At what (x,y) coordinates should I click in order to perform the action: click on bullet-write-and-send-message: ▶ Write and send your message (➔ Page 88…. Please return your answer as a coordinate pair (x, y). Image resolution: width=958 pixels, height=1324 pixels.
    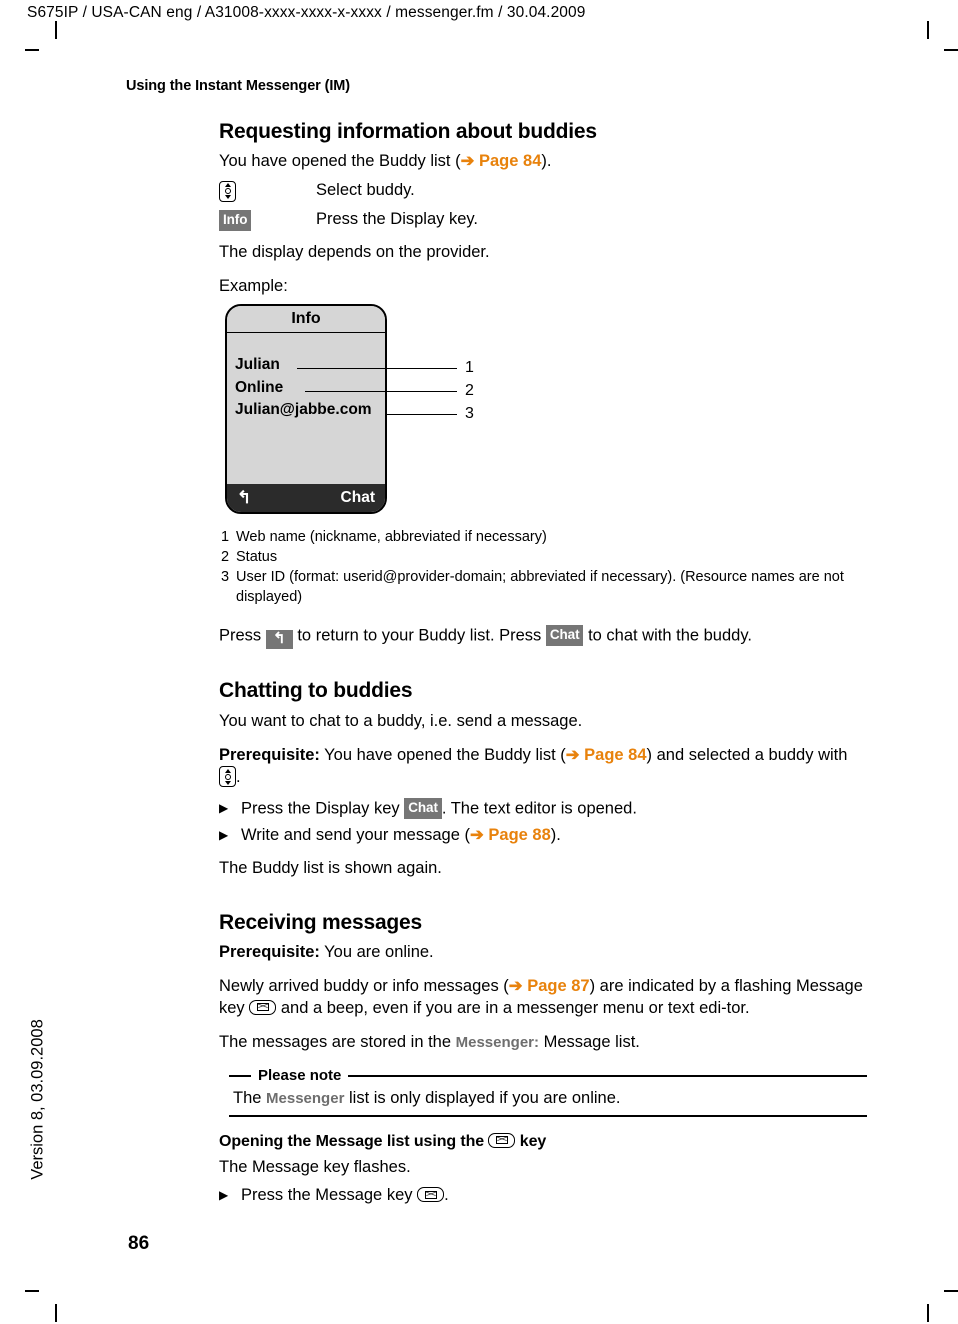
    Looking at the image, I should click on (543, 835).